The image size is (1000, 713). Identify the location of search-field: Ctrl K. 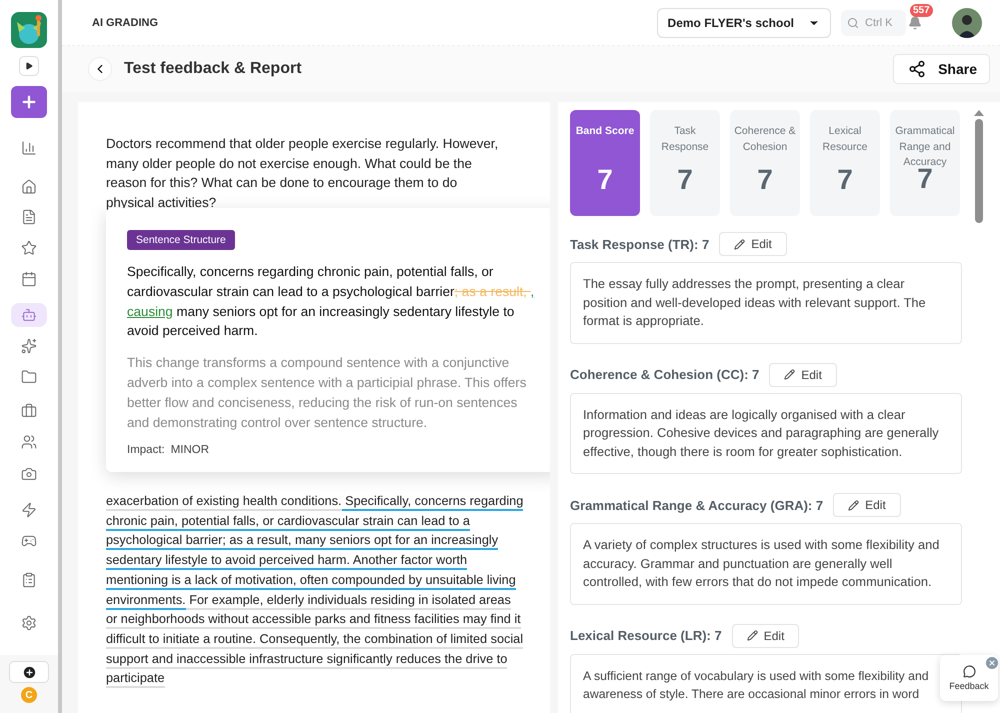
(873, 23).